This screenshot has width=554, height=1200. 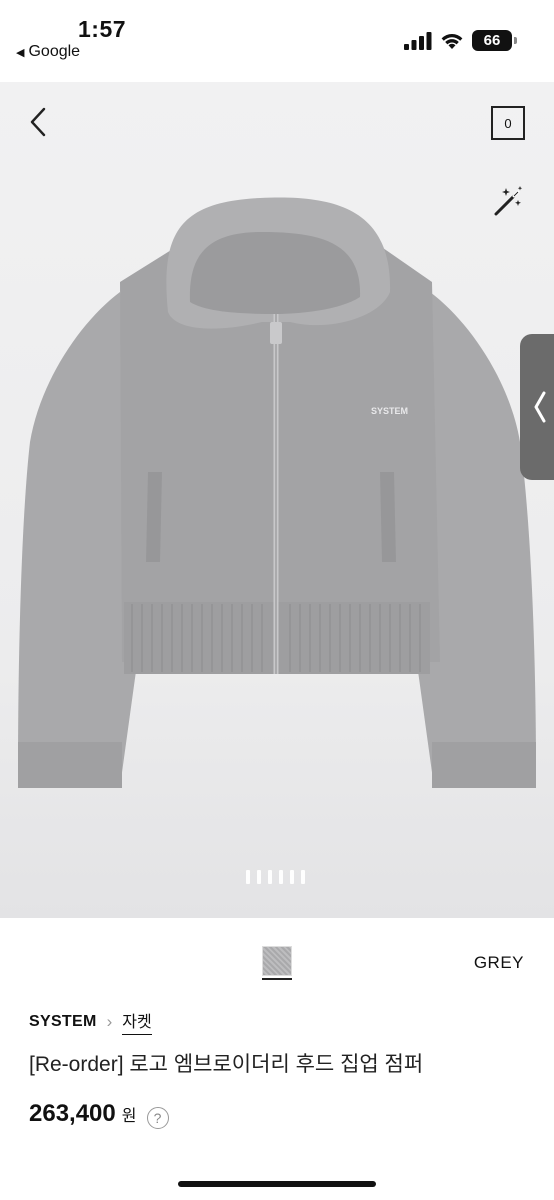 What do you see at coordinates (226, 1064) in the screenshot?
I see `product-title: [Re-order] 로고 엠브로이더리 후드 집업 점퍼` at bounding box center [226, 1064].